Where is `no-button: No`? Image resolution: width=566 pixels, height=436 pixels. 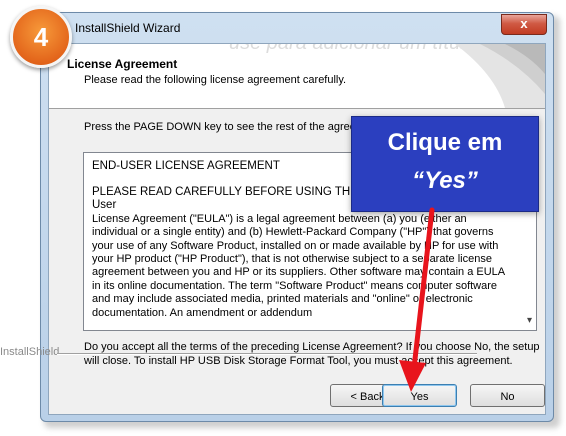 no-button: No is located at coordinates (507, 395).